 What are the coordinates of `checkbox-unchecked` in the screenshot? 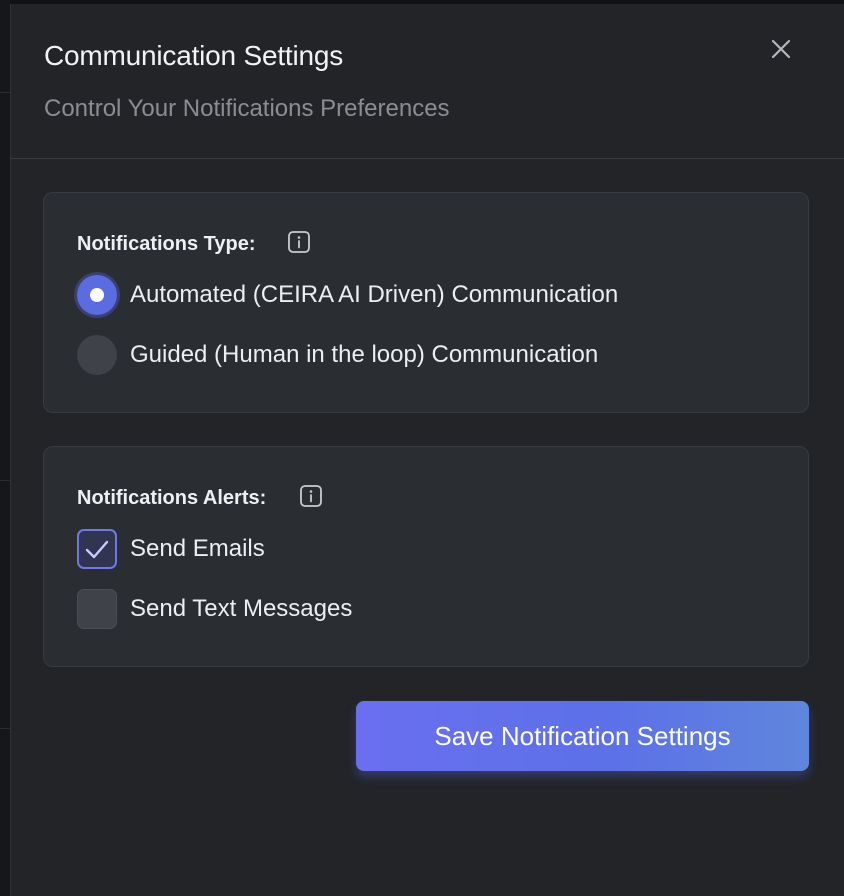 It's located at (97, 609).